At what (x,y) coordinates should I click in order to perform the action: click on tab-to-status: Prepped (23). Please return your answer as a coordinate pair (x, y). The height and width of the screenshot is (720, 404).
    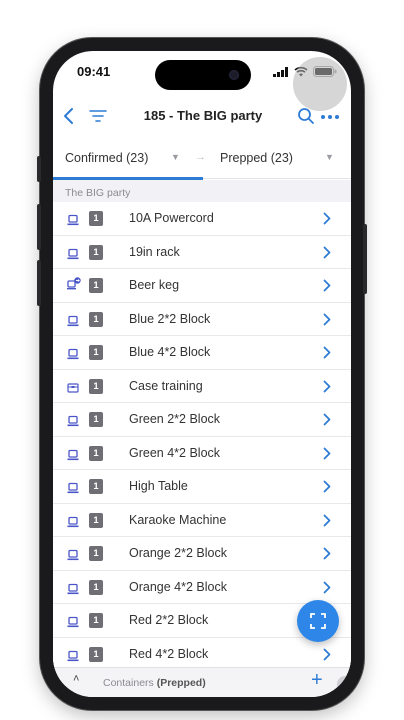
    Looking at the image, I should click on (256, 158).